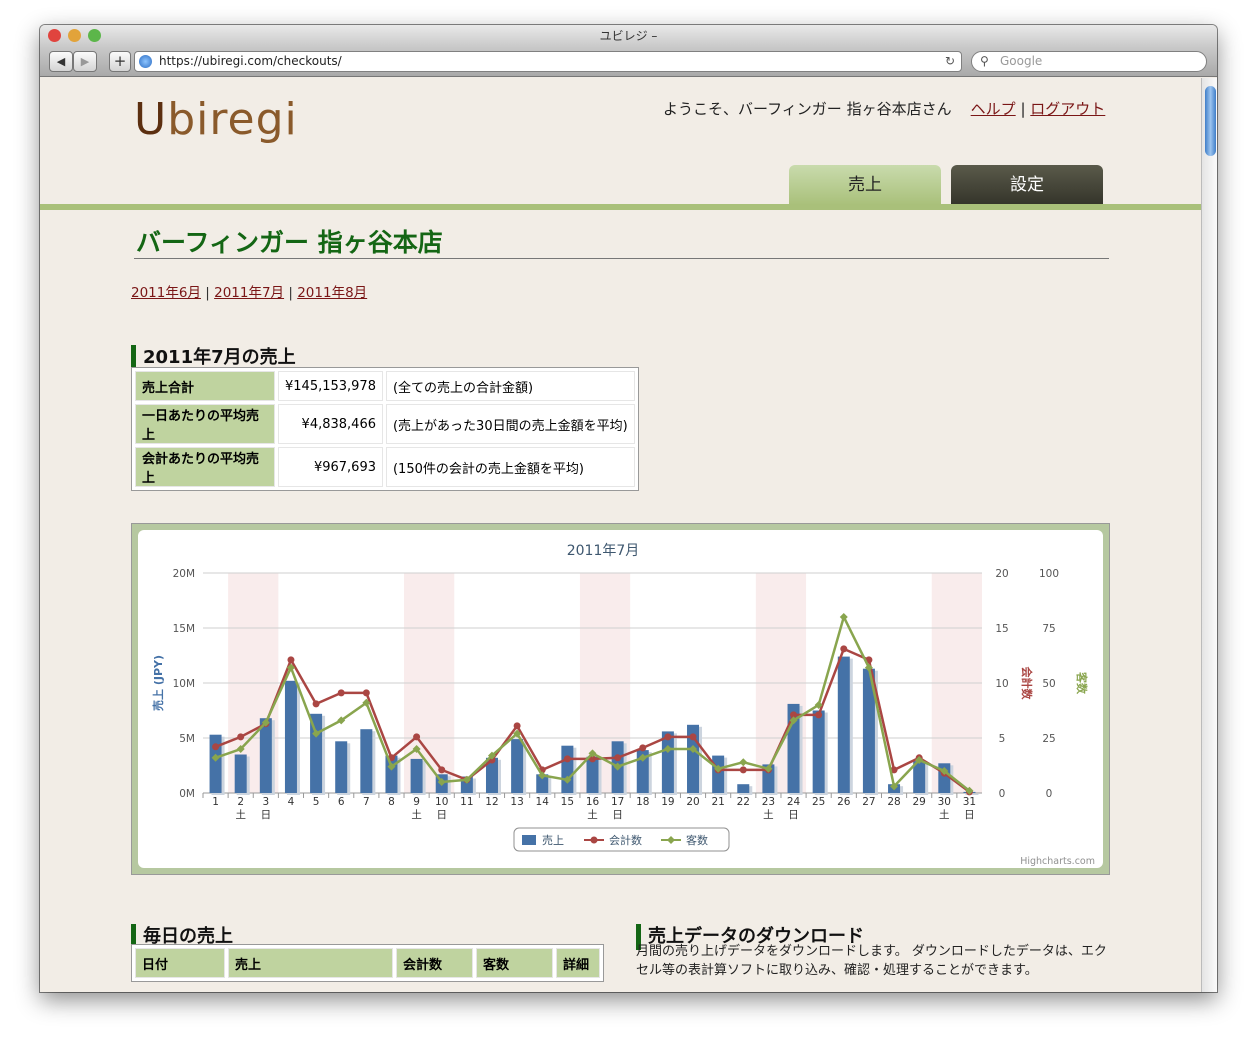 Image resolution: width=1256 pixels, height=1047 pixels. Describe the element at coordinates (187, 794) in the screenshot. I see `y-left-tick: 0M` at that location.